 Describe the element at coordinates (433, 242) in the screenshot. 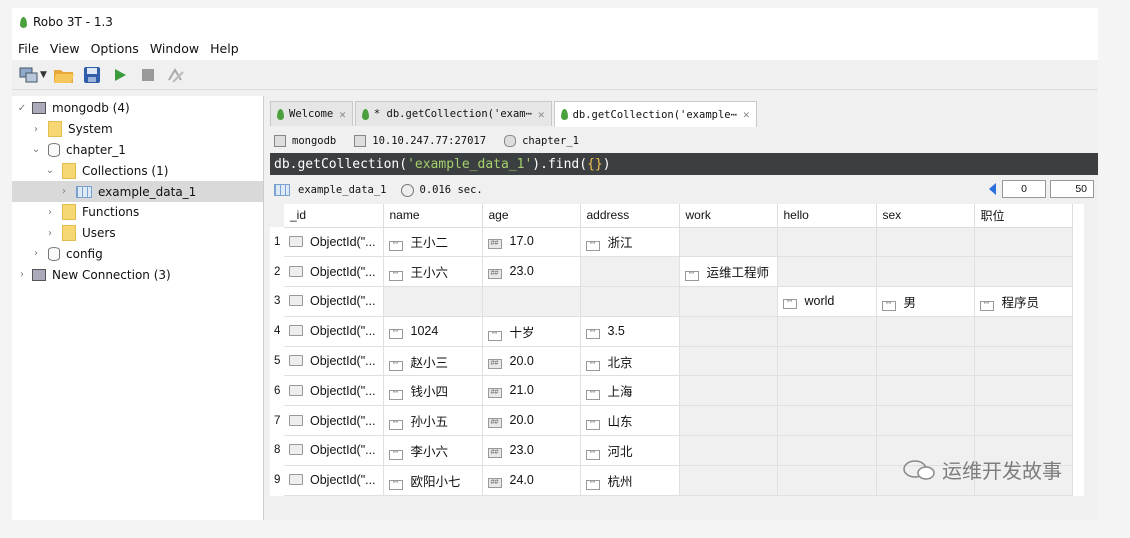

I see `cell-name: "" 王小二` at that location.